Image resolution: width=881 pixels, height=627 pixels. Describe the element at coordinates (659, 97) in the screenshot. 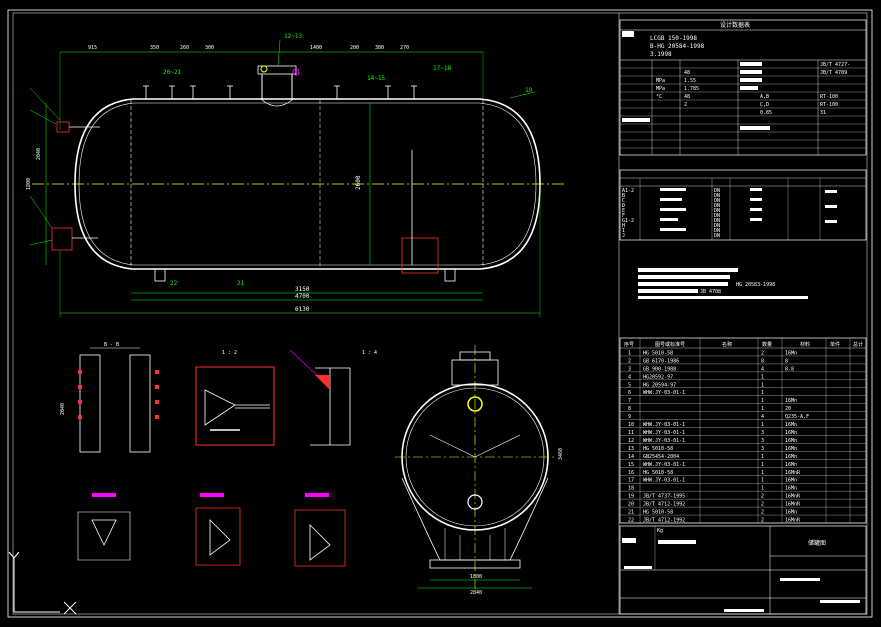

I see `dt-unit-4: °C` at that location.